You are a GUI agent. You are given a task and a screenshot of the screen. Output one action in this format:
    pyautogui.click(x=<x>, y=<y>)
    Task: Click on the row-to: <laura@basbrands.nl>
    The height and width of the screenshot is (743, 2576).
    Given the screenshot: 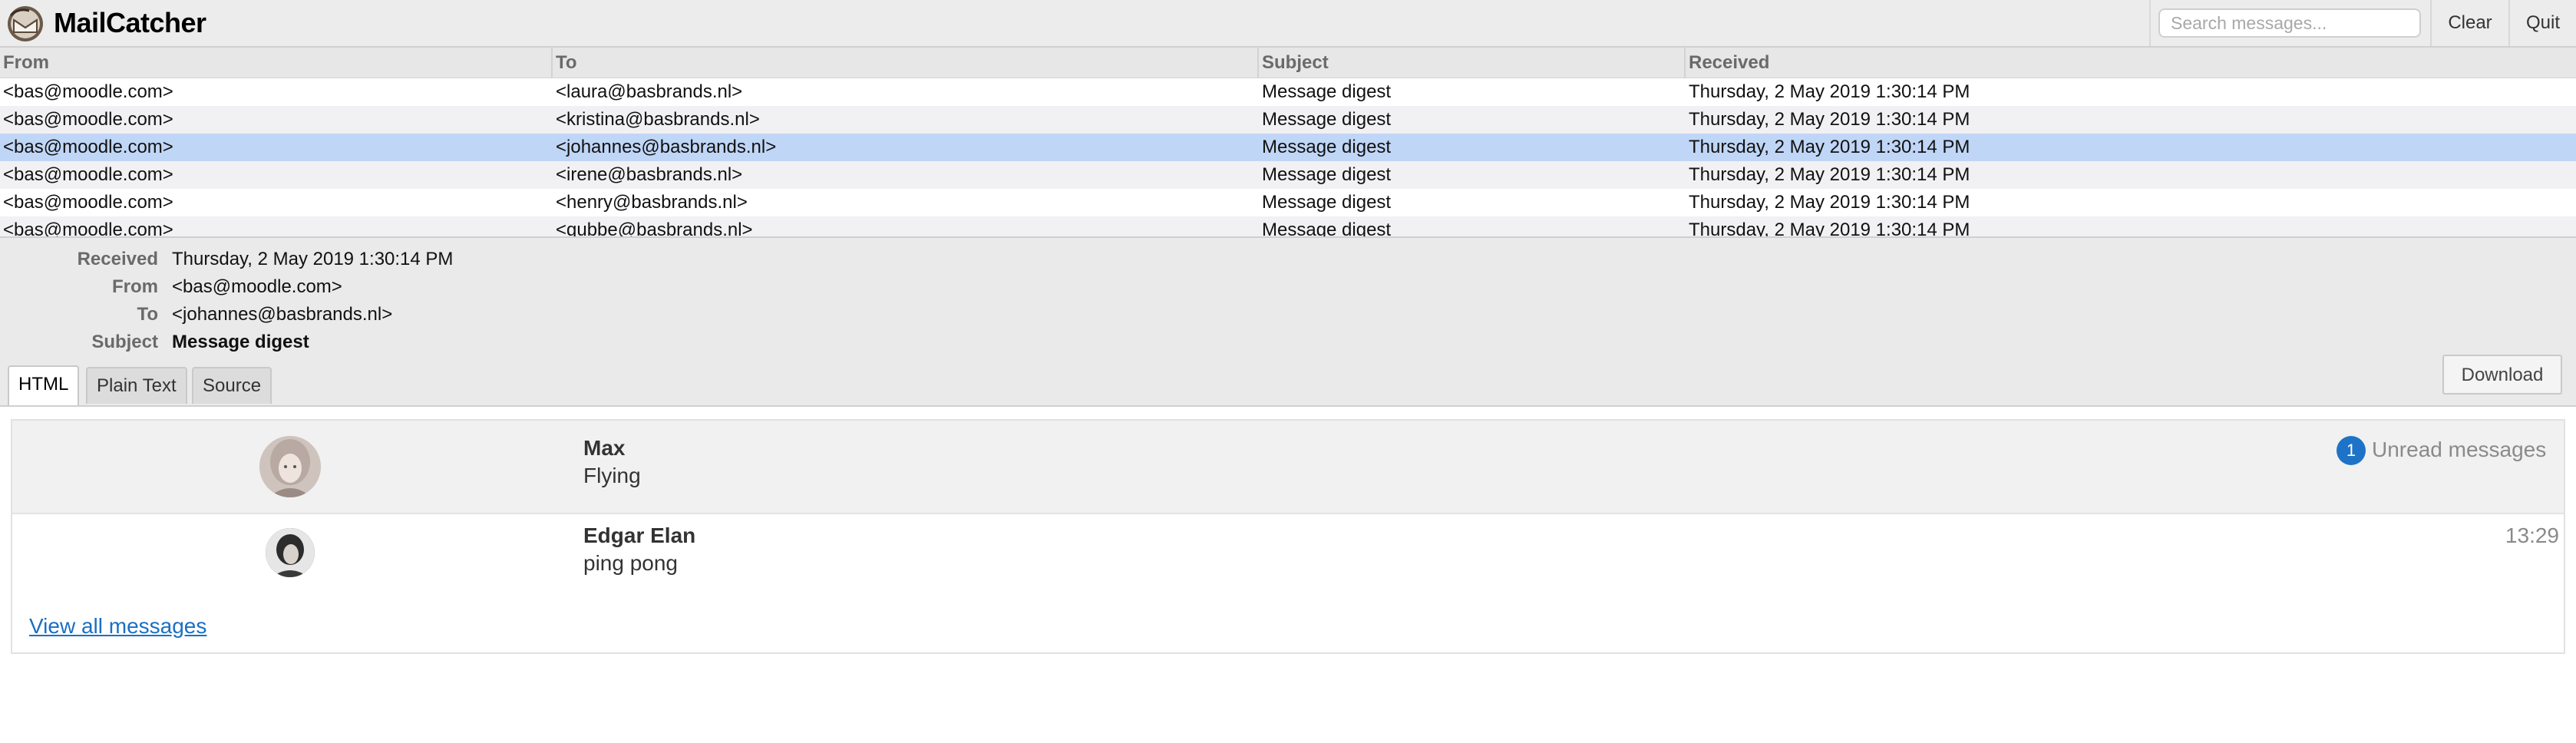 What is the action you would take?
    pyautogui.click(x=649, y=91)
    